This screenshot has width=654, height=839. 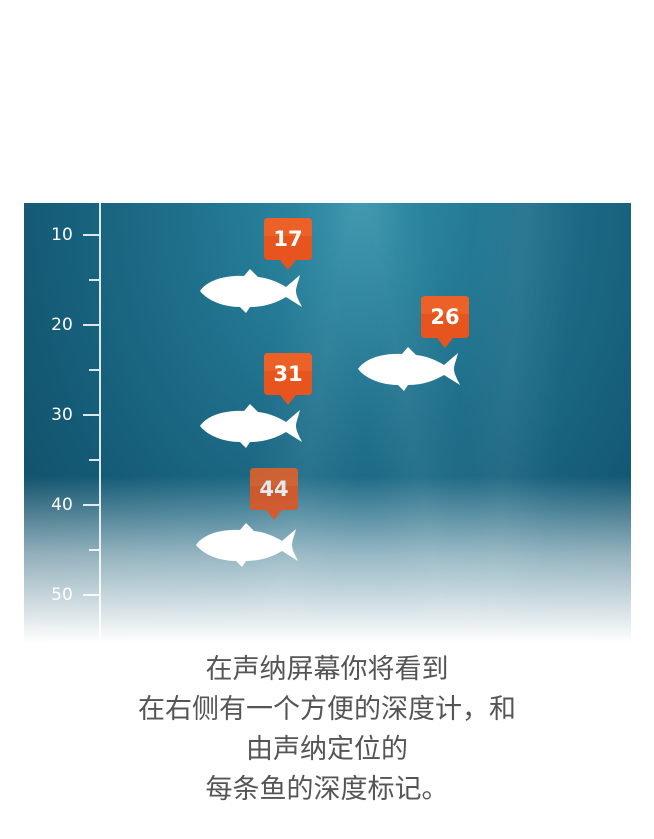 I want to click on depth-label: 50, so click(x=62, y=595).